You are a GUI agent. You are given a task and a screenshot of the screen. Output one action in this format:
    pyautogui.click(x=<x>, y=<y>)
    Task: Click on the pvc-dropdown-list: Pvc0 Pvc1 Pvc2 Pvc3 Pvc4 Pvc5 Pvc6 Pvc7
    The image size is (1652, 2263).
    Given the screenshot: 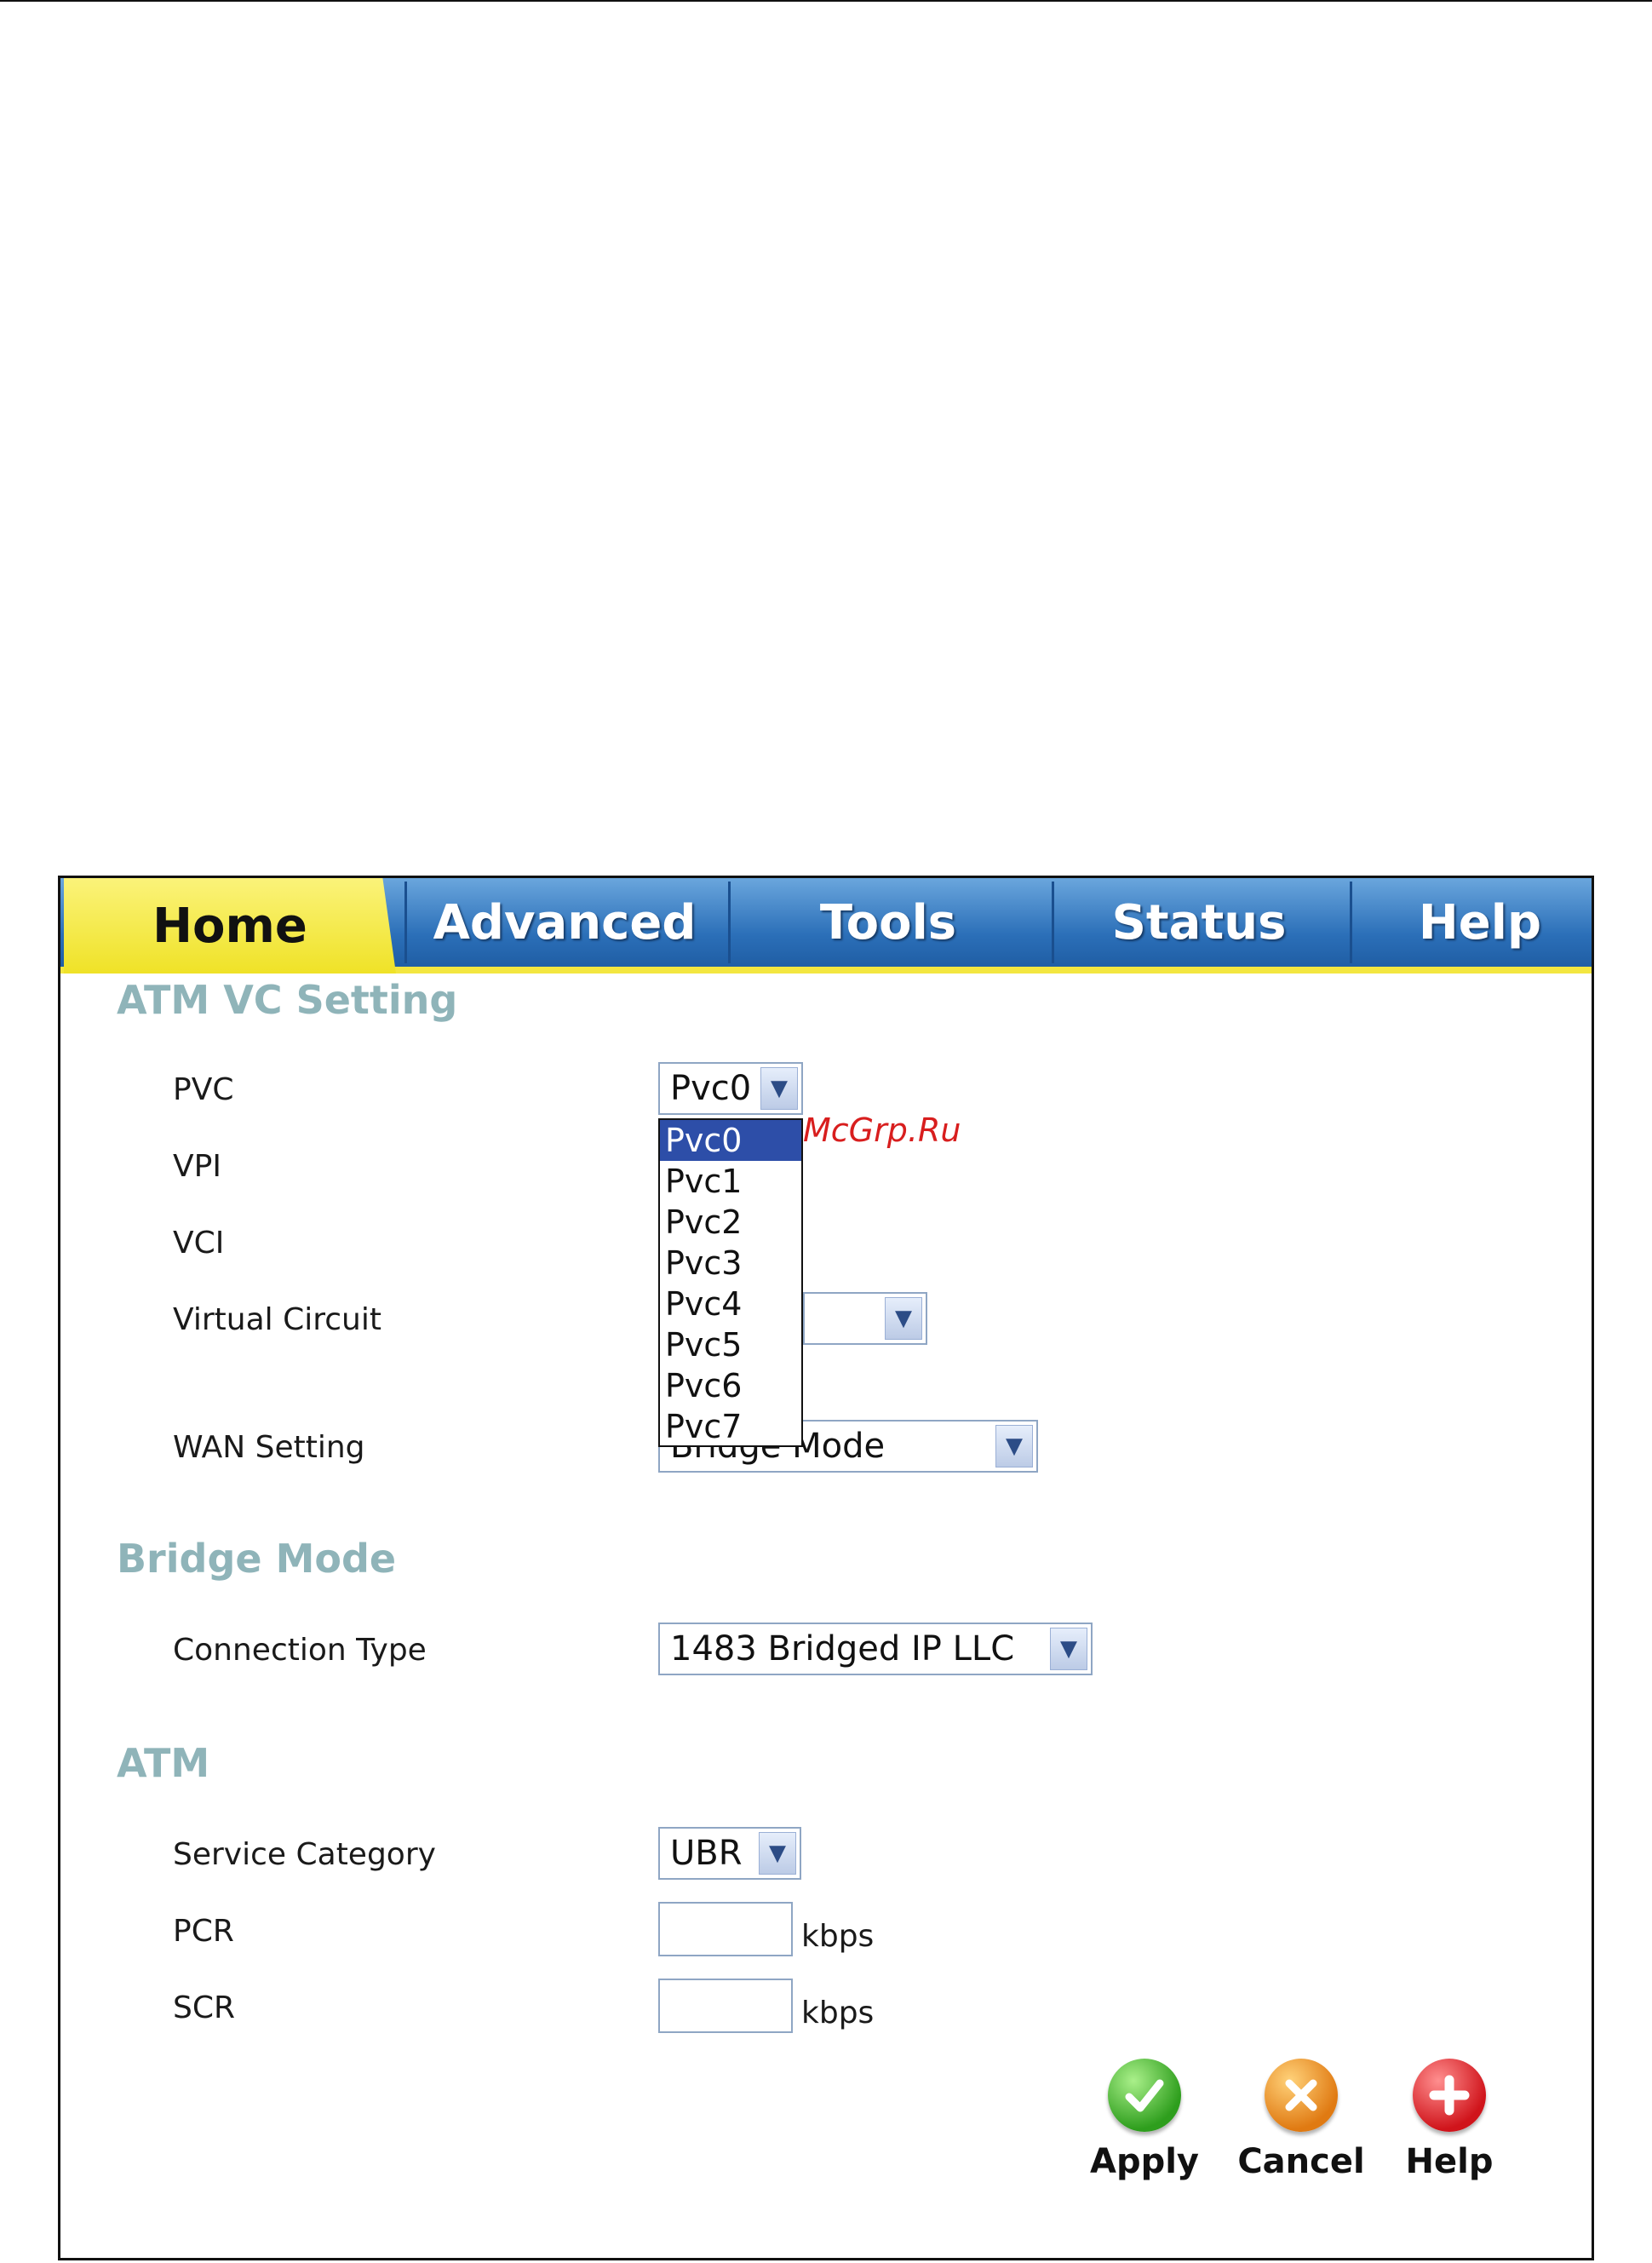 What is the action you would take?
    pyautogui.click(x=730, y=1282)
    